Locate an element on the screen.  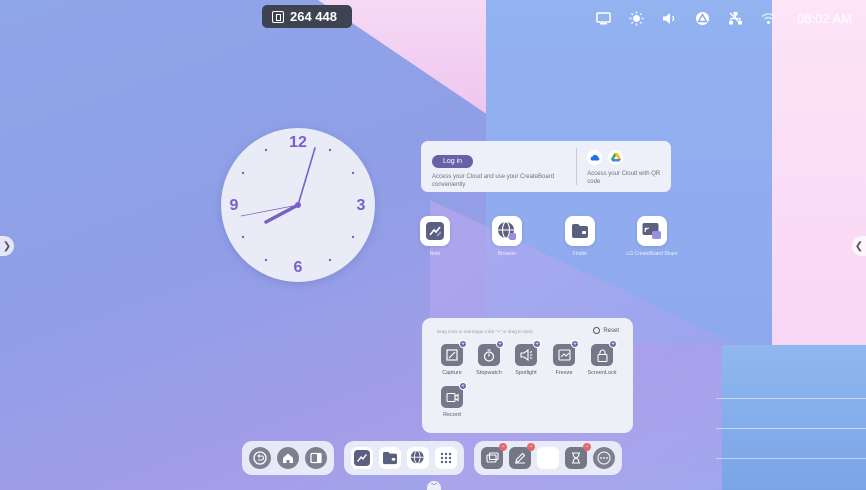
screen-share-app-icon is located at coordinates (652, 231).